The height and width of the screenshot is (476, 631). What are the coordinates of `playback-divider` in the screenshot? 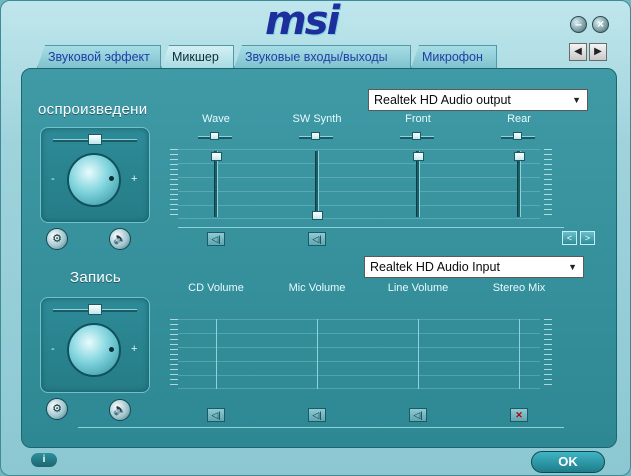 It's located at (371, 227).